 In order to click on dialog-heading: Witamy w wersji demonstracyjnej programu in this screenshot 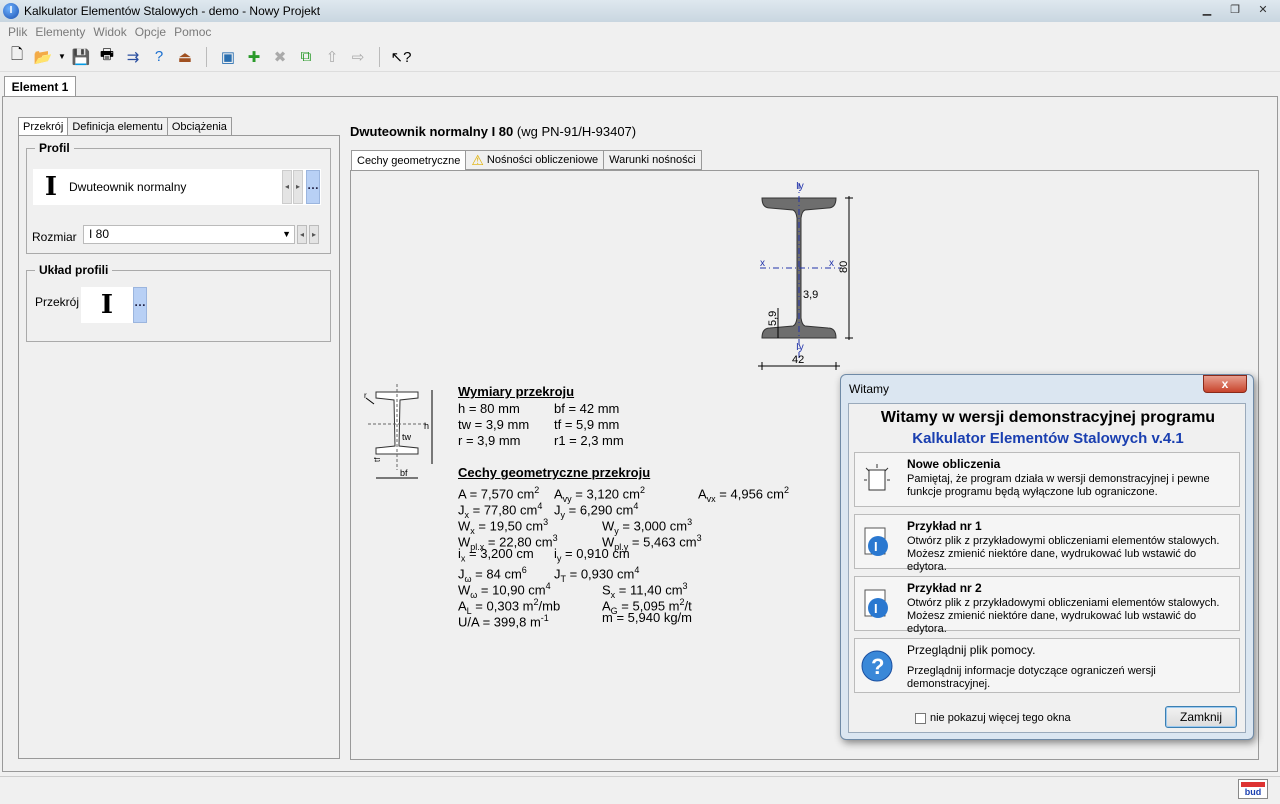, I will do `click(1048, 417)`.